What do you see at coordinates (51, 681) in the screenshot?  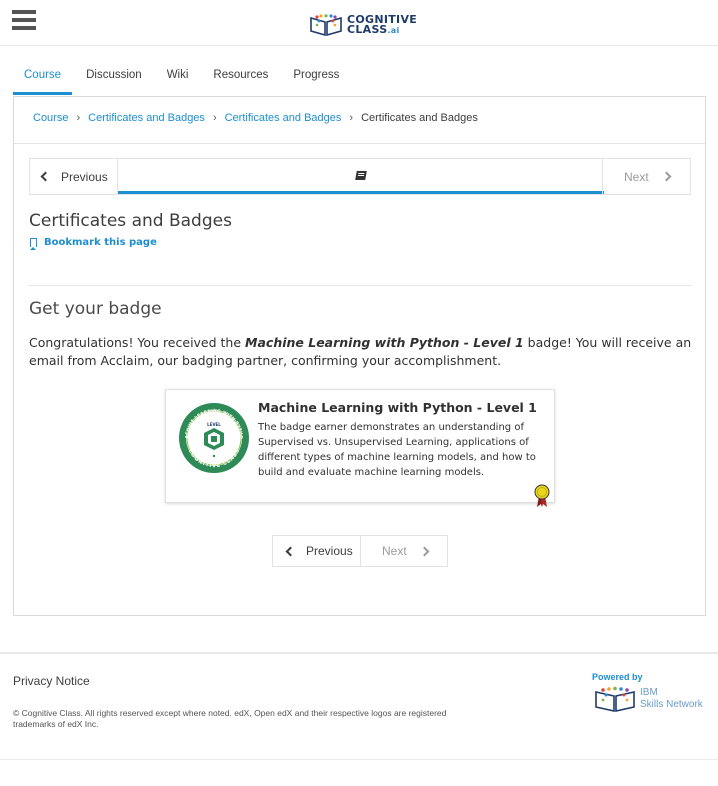 I see `privacy-notice-link: Privacy Notice` at bounding box center [51, 681].